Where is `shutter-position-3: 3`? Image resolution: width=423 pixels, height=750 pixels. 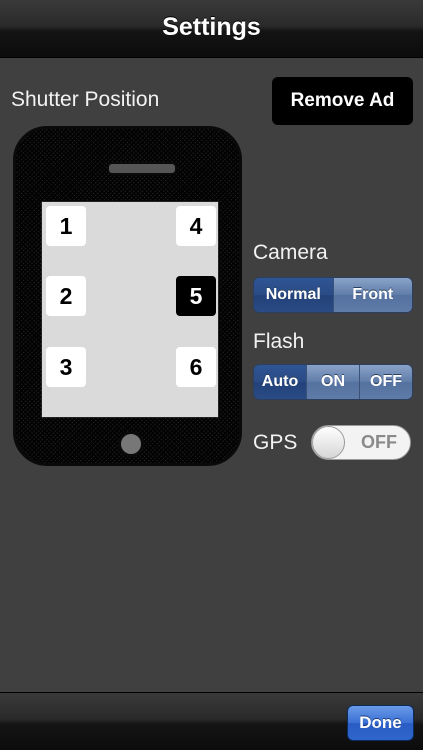 shutter-position-3: 3 is located at coordinates (66, 367).